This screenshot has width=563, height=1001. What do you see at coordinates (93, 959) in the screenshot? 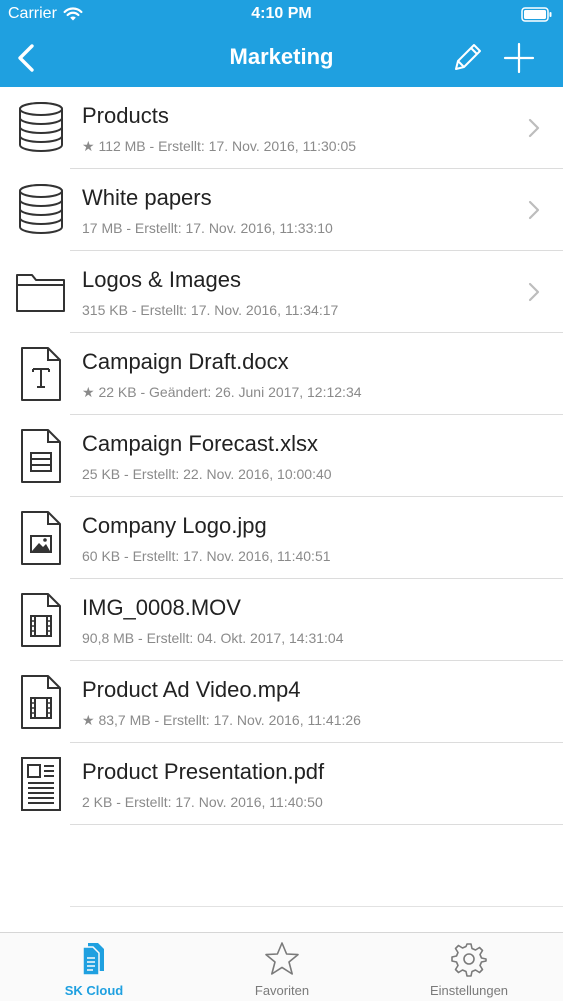
I see `cloud-documents-icon` at bounding box center [93, 959].